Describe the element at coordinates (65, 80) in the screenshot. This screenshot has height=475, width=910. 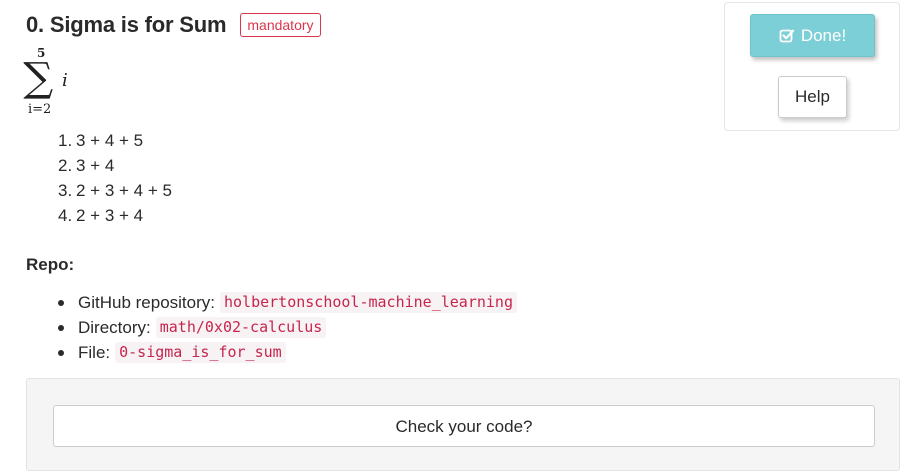
I see `summation-variable: i` at that location.